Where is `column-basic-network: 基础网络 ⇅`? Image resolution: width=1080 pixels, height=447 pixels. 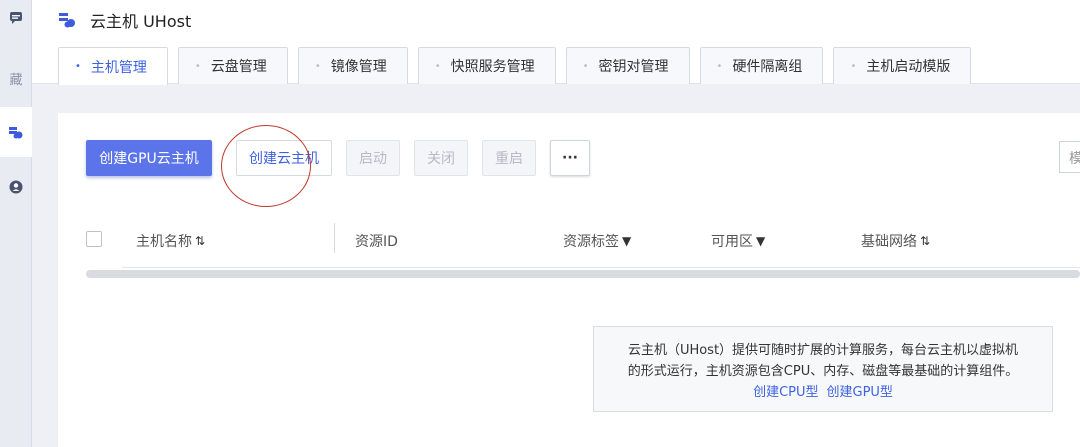 column-basic-network: 基础网络 ⇅ is located at coordinates (895, 241).